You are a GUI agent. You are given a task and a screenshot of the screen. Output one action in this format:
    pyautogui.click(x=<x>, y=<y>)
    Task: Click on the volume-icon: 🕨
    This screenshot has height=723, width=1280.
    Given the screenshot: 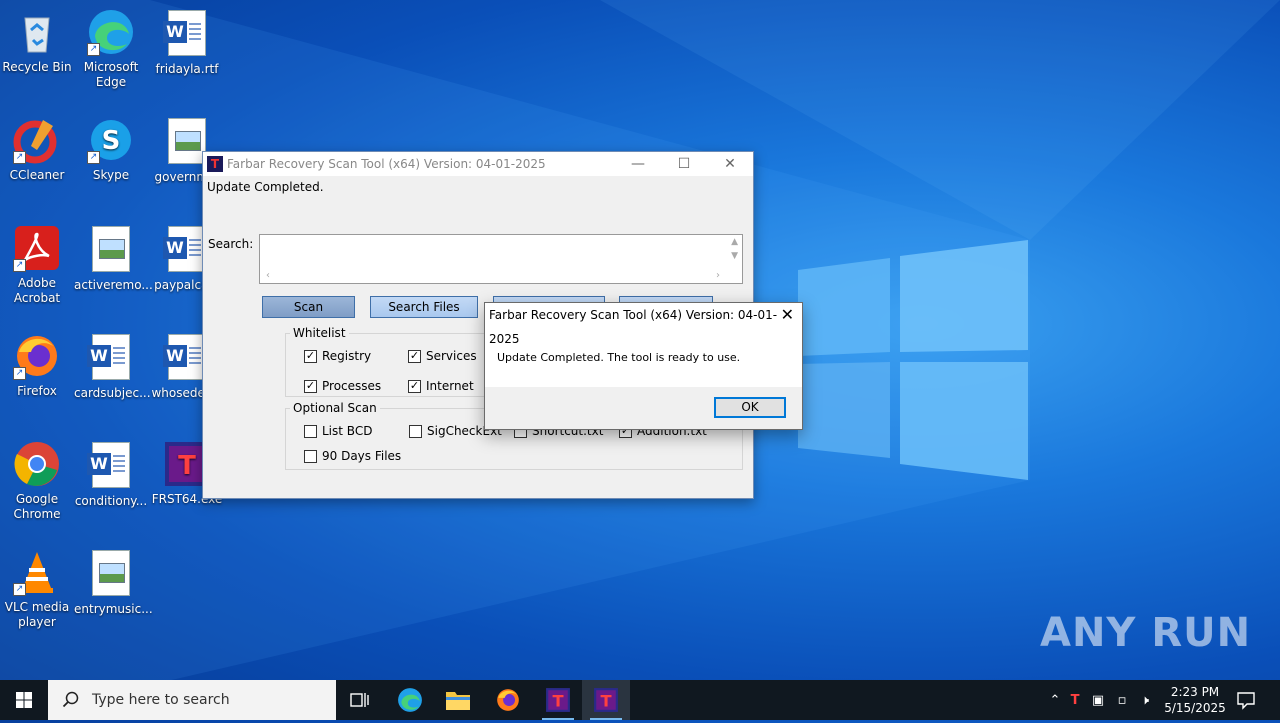 What is the action you would take?
    pyautogui.click(x=1145, y=700)
    